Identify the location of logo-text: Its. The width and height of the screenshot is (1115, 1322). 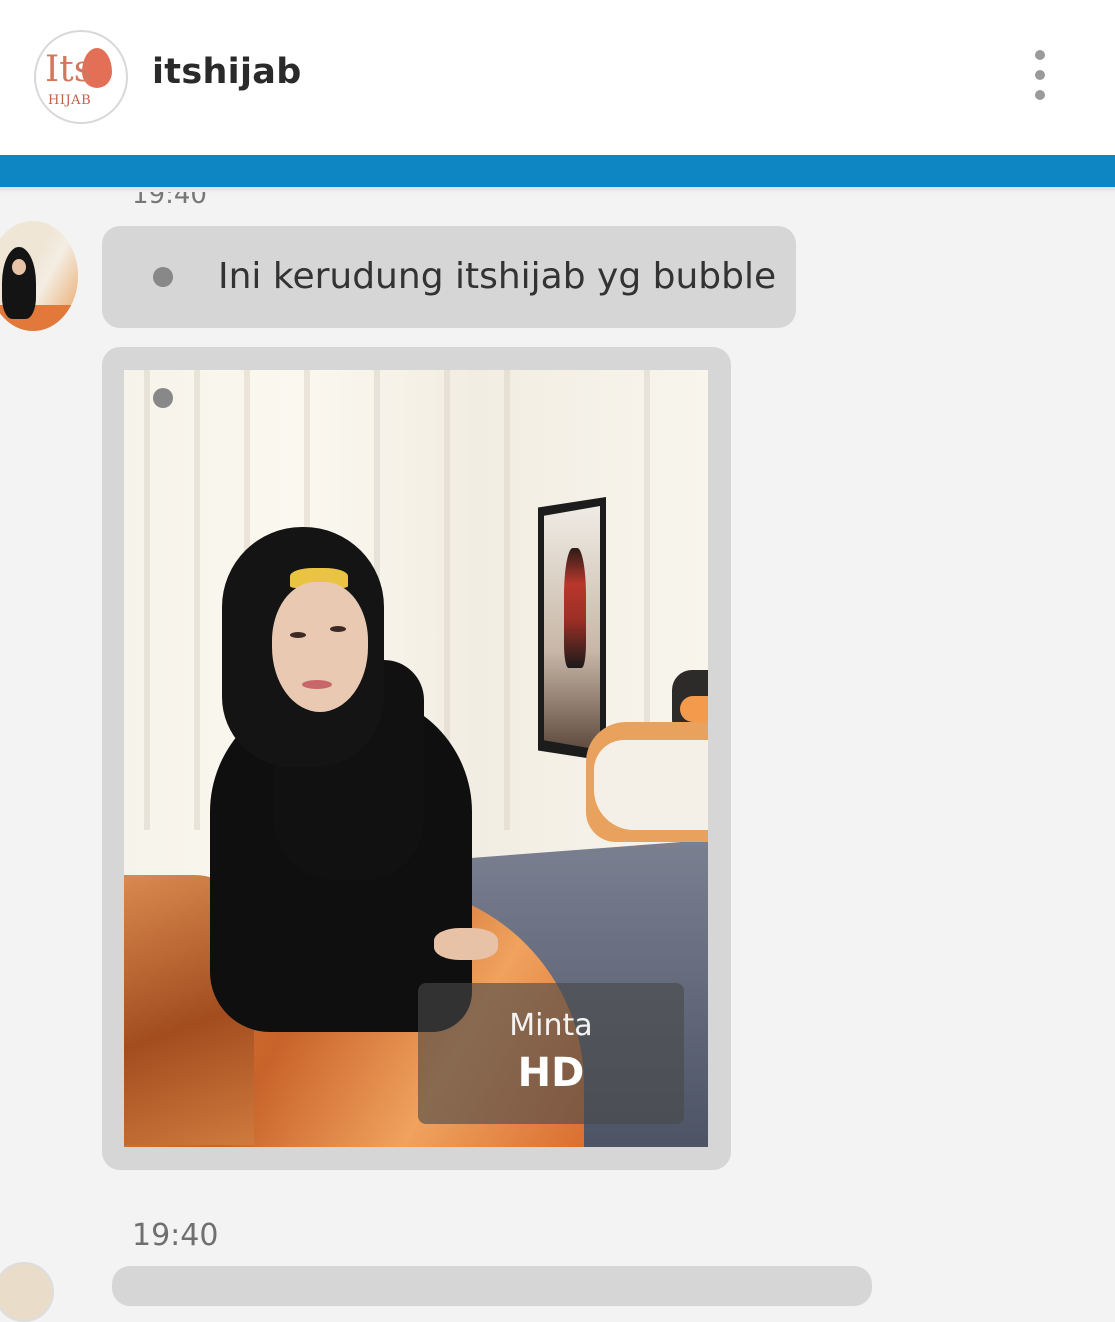
(69, 69).